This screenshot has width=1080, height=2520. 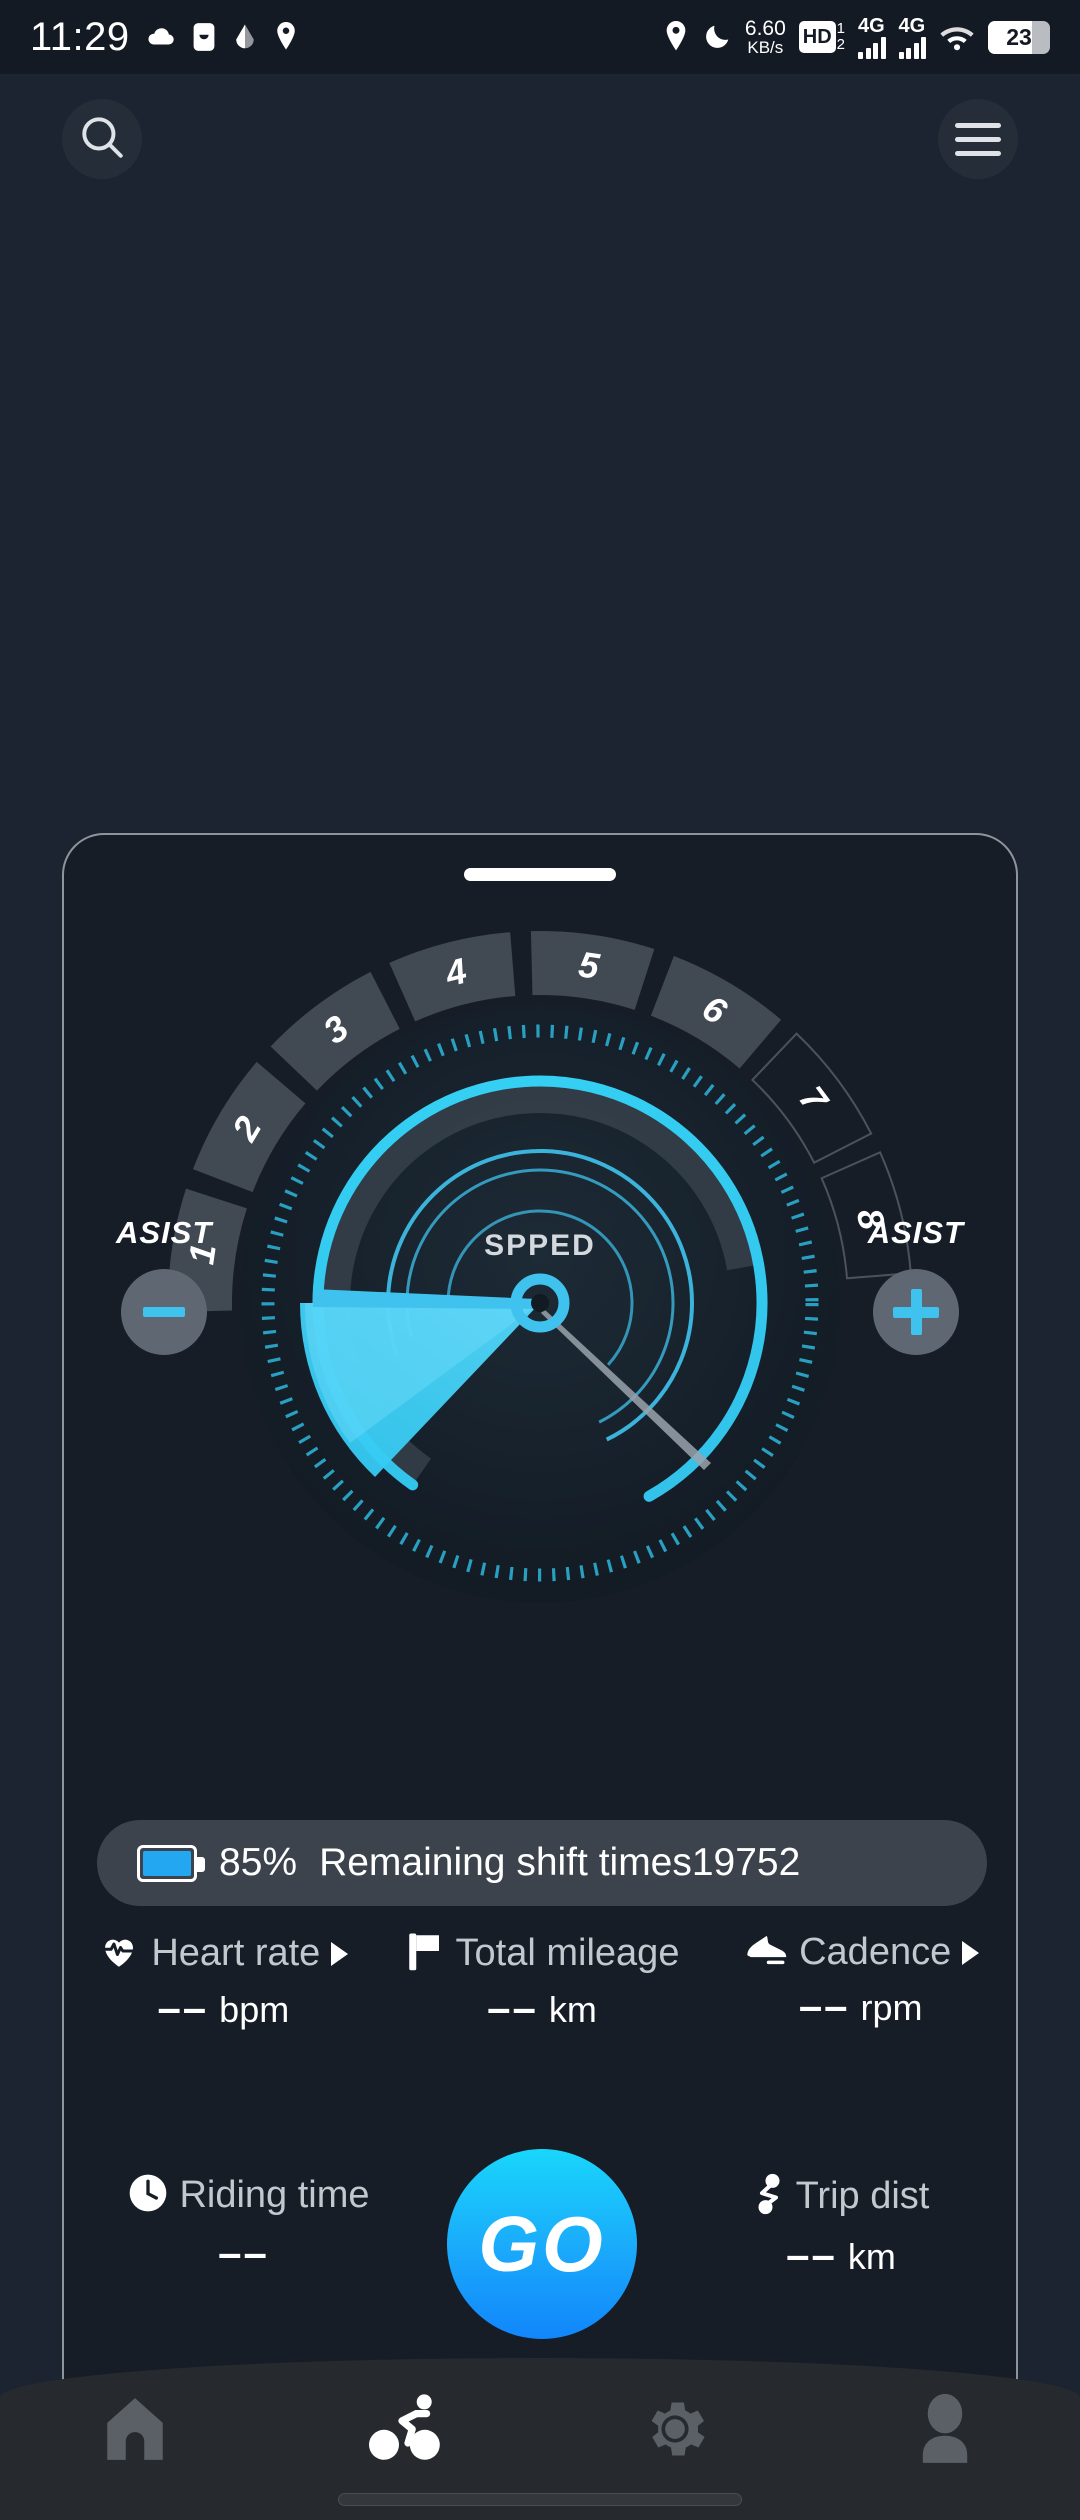 What do you see at coordinates (769, 2196) in the screenshot?
I see `route-icon` at bounding box center [769, 2196].